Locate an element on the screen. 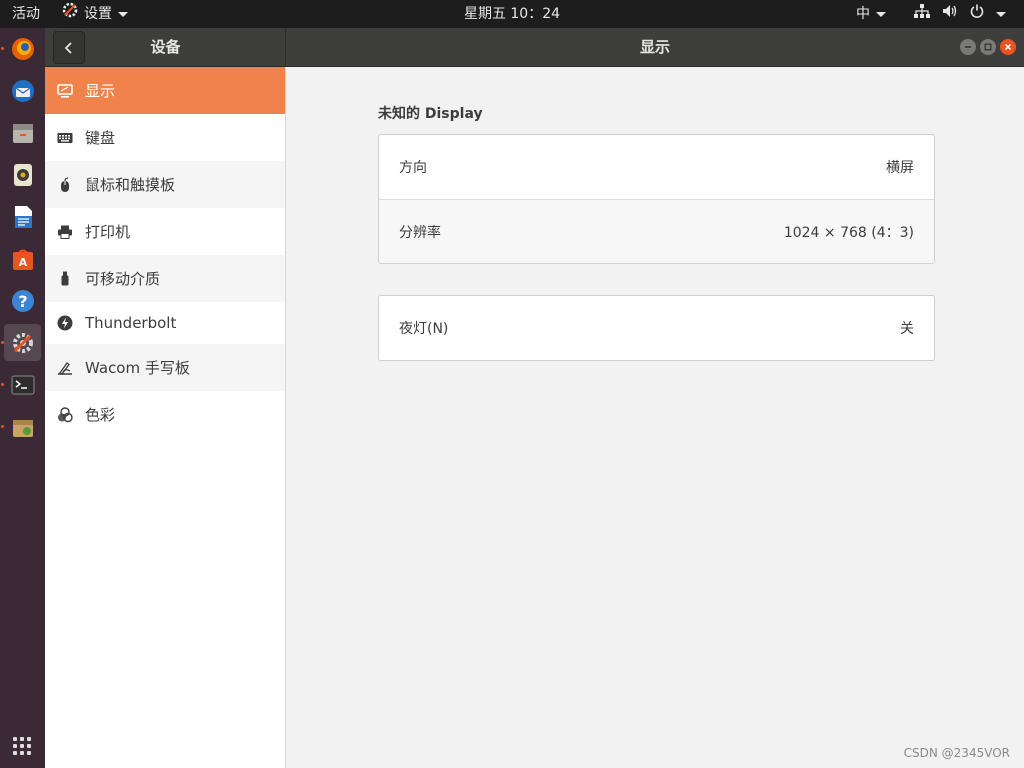 The width and height of the screenshot is (1024, 768). help-icon: ? is located at coordinates (22, 300).